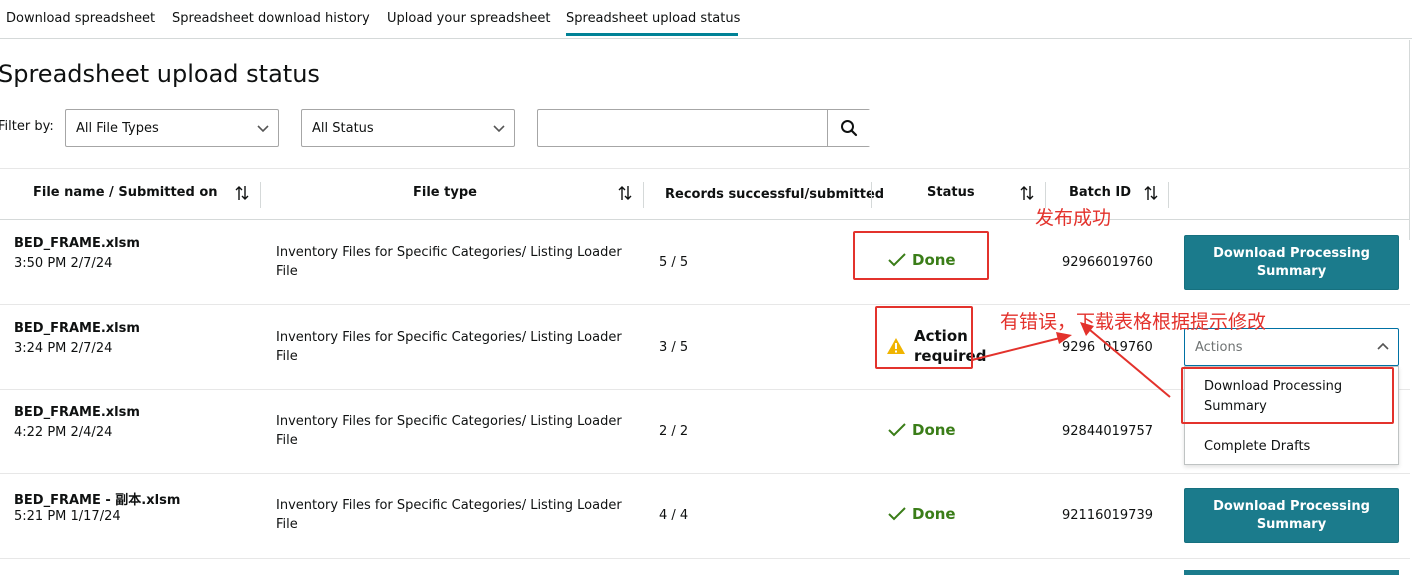 The height and width of the screenshot is (575, 1412). What do you see at coordinates (1071, 360) in the screenshot?
I see `annotation-arrows` at bounding box center [1071, 360].